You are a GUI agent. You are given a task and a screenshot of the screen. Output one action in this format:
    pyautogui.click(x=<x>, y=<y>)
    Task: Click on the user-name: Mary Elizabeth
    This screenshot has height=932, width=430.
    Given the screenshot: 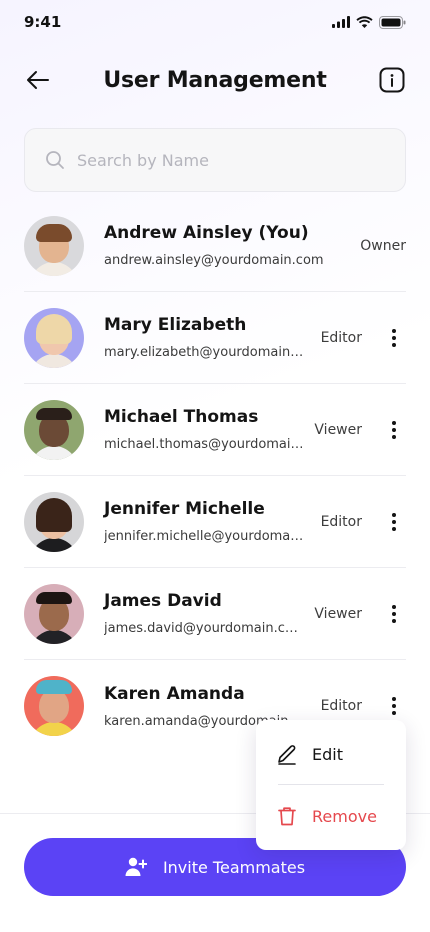 What is the action you would take?
    pyautogui.click(x=175, y=325)
    